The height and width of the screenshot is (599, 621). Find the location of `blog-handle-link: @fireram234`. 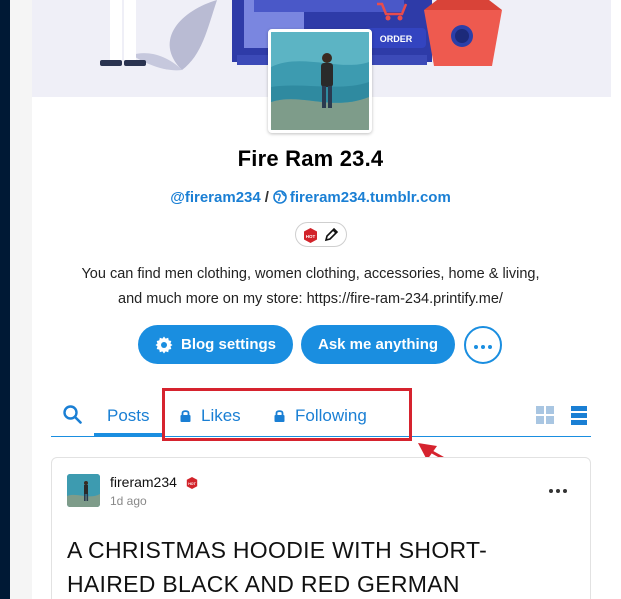

blog-handle-link: @fireram234 is located at coordinates (215, 197).